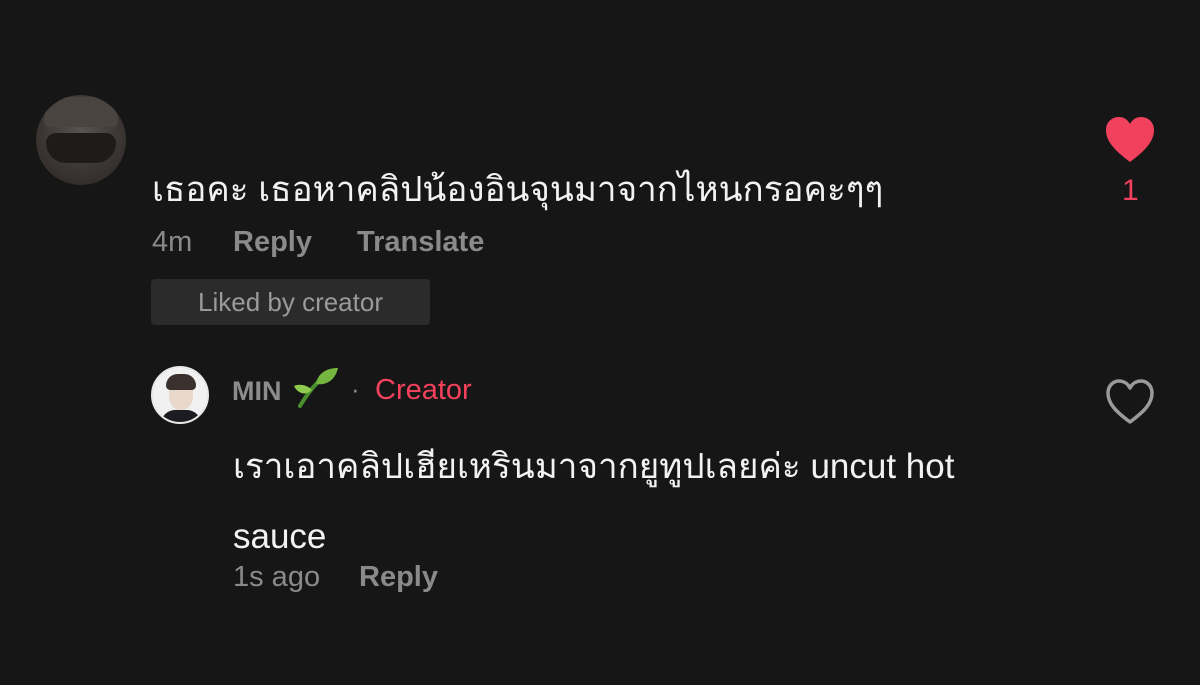  I want to click on creator-avatar, so click(180, 395).